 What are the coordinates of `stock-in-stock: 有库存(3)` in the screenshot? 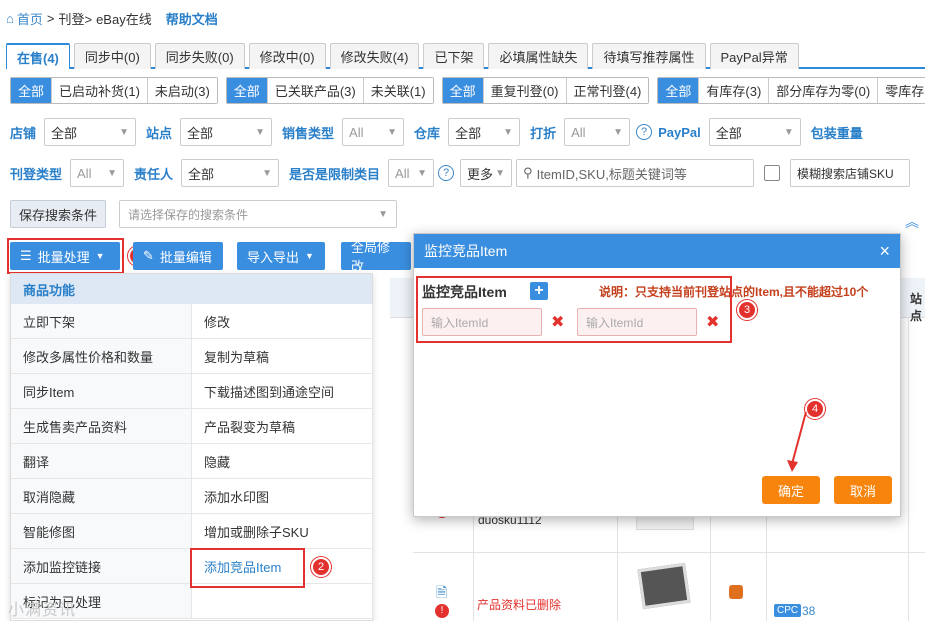 It's located at (734, 90).